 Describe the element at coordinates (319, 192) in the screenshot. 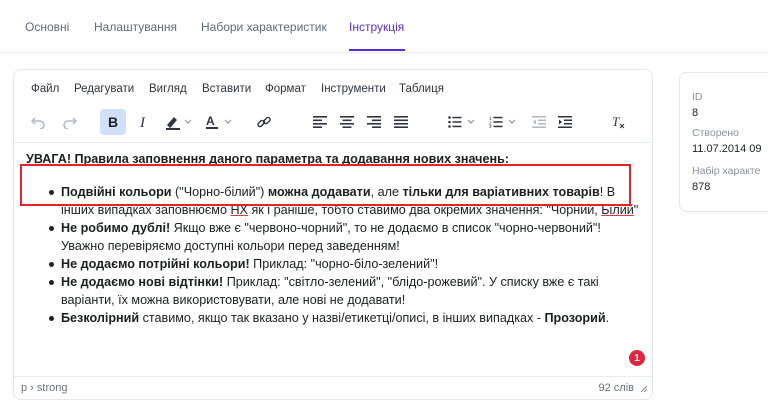

I see `rule-text-bold: можна додавати` at that location.